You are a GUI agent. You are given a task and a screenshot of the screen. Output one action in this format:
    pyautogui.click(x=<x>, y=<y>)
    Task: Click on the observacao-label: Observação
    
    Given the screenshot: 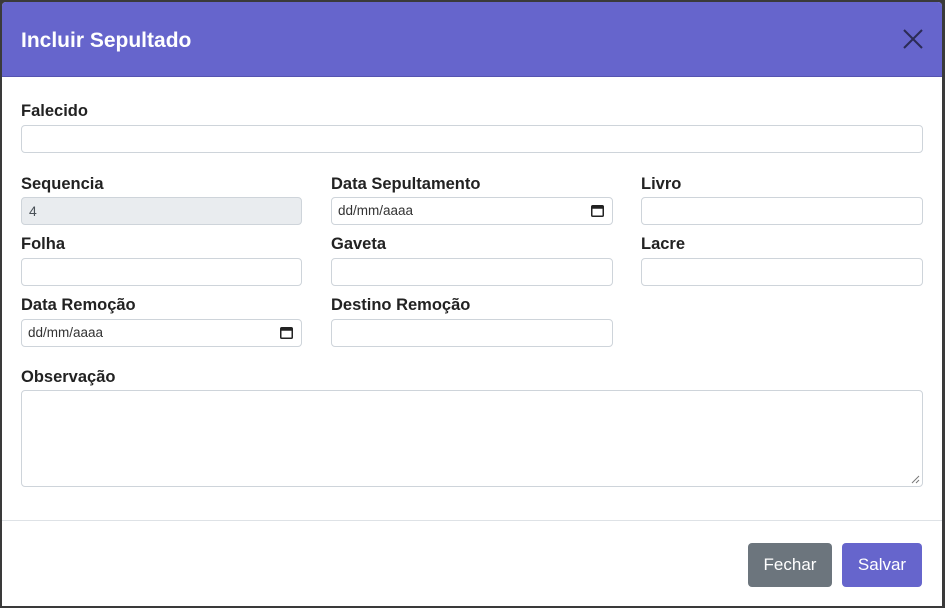 What is the action you would take?
    pyautogui.click(x=68, y=377)
    